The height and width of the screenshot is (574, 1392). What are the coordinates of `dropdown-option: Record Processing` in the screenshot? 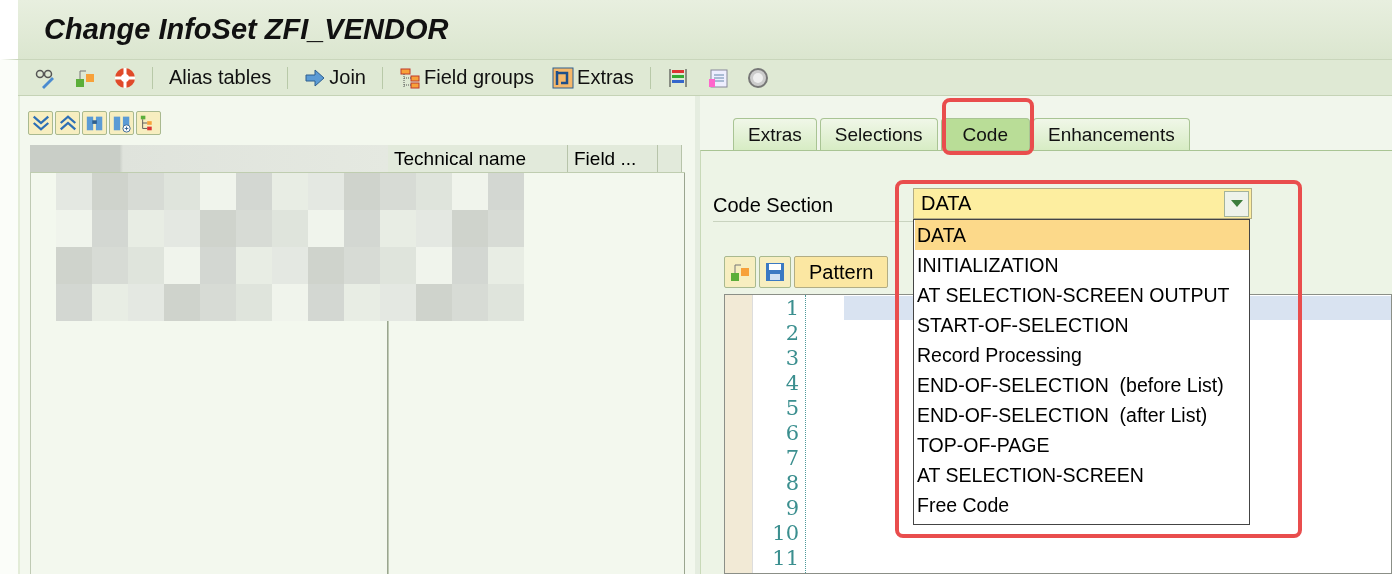 It's located at (1082, 355).